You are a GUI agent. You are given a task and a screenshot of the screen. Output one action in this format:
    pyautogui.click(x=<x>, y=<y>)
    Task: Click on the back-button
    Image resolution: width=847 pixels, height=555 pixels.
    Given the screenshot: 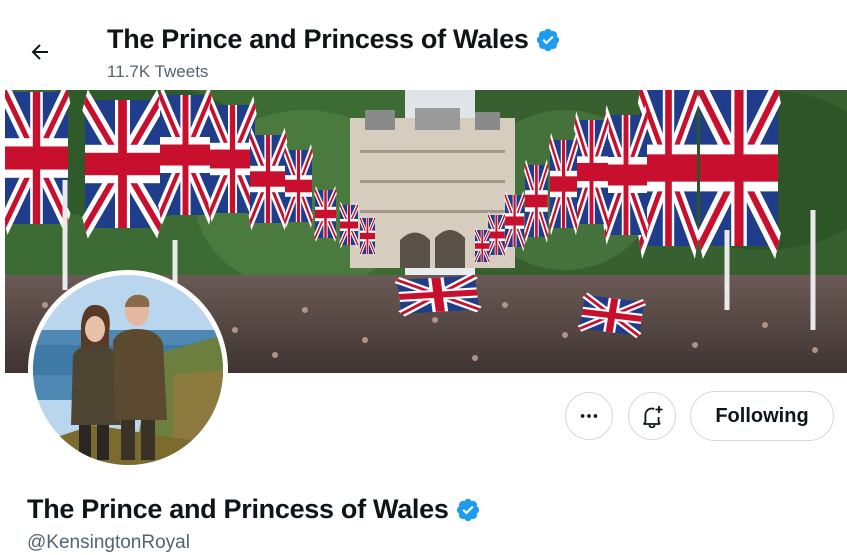 What is the action you would take?
    pyautogui.click(x=40, y=52)
    